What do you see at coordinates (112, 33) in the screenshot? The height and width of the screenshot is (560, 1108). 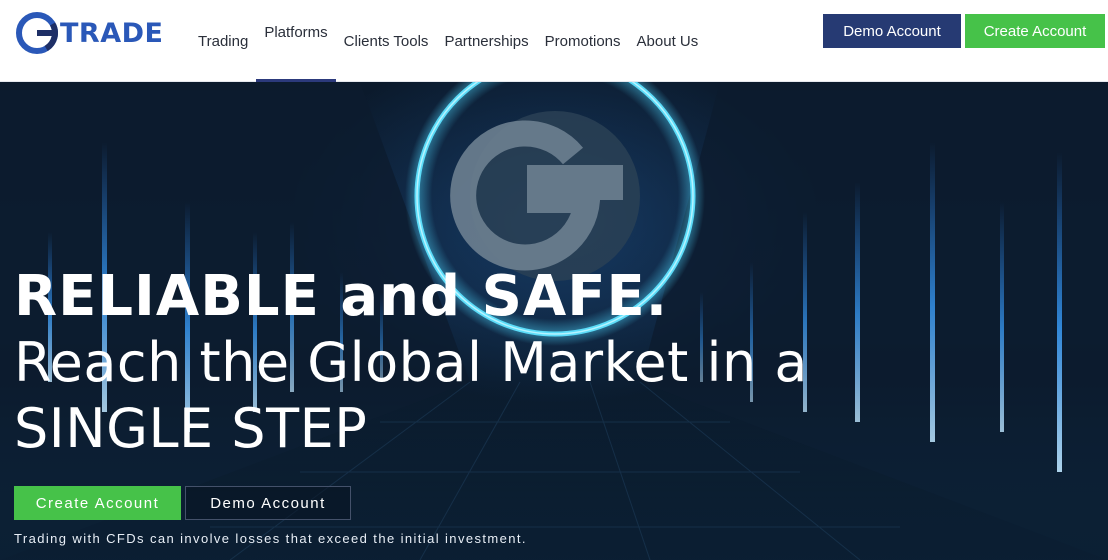 I see `brand-name: TRADE` at bounding box center [112, 33].